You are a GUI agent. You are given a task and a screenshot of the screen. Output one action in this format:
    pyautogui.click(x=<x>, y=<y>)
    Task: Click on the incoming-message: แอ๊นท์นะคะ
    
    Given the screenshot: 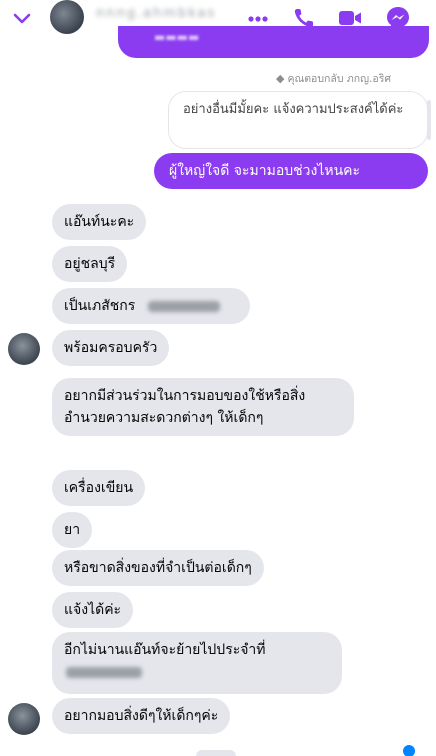 What is the action you would take?
    pyautogui.click(x=99, y=222)
    